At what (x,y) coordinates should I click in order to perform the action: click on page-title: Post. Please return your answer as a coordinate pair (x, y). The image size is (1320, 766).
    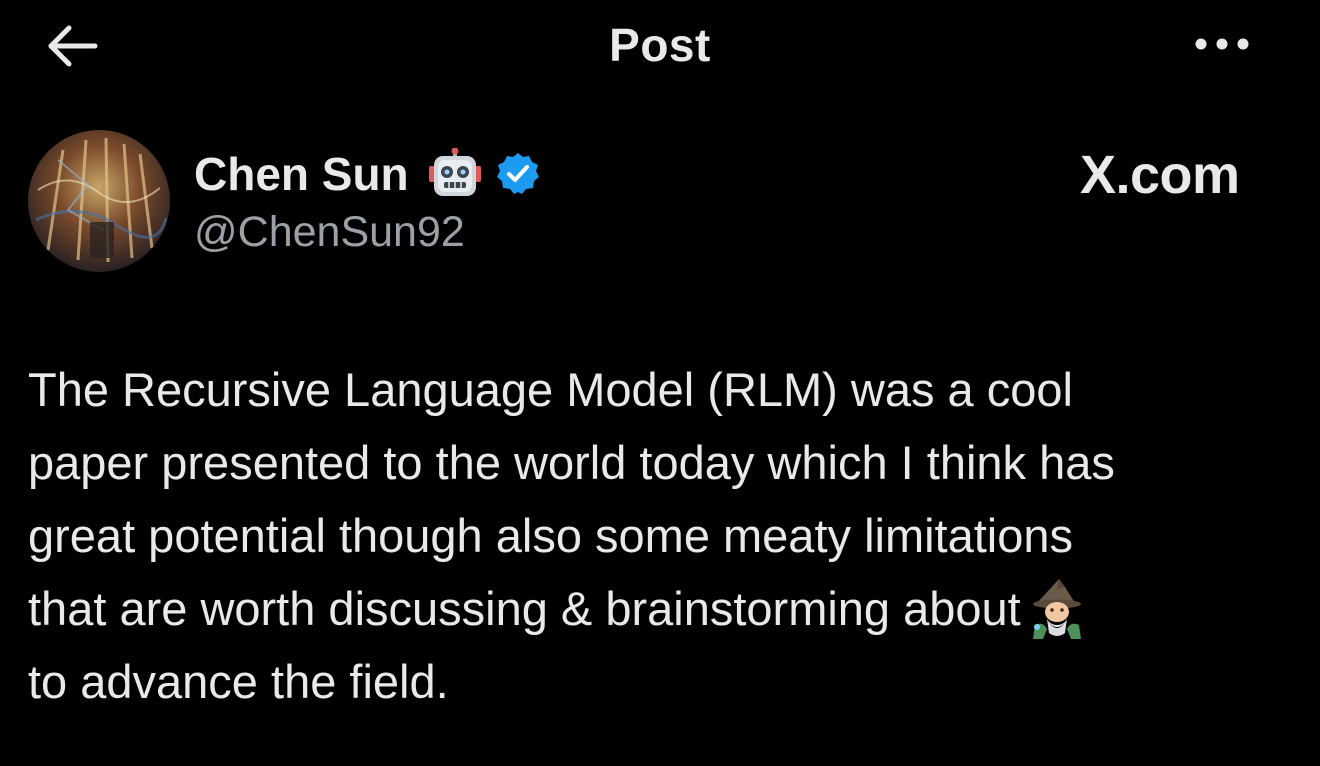
    Looking at the image, I should click on (660, 45).